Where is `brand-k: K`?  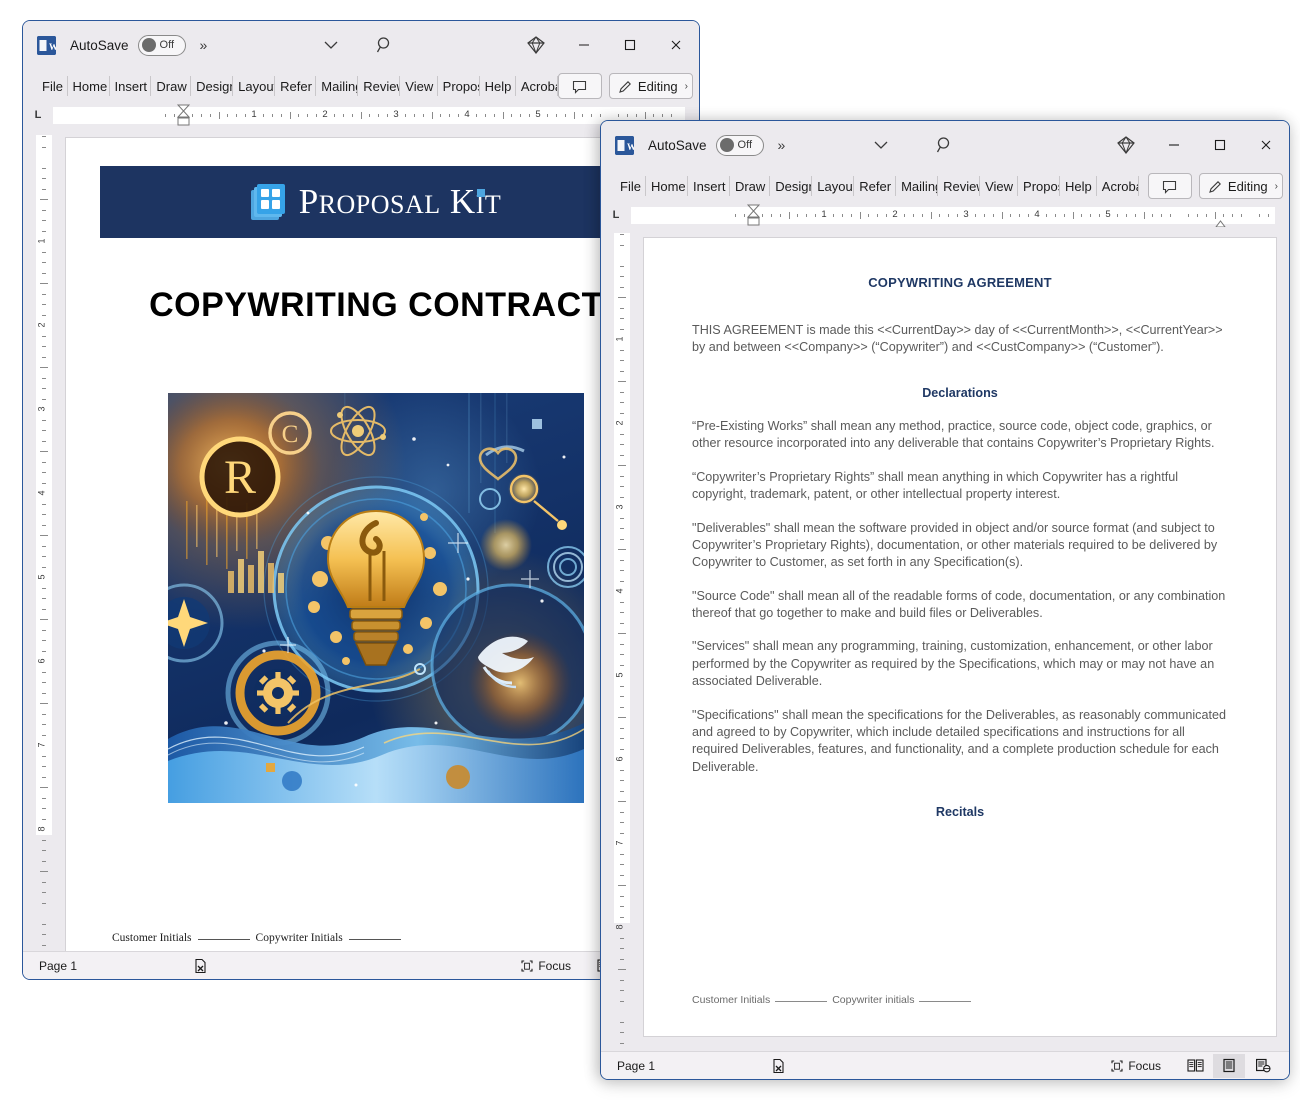 brand-k: K is located at coordinates (462, 201).